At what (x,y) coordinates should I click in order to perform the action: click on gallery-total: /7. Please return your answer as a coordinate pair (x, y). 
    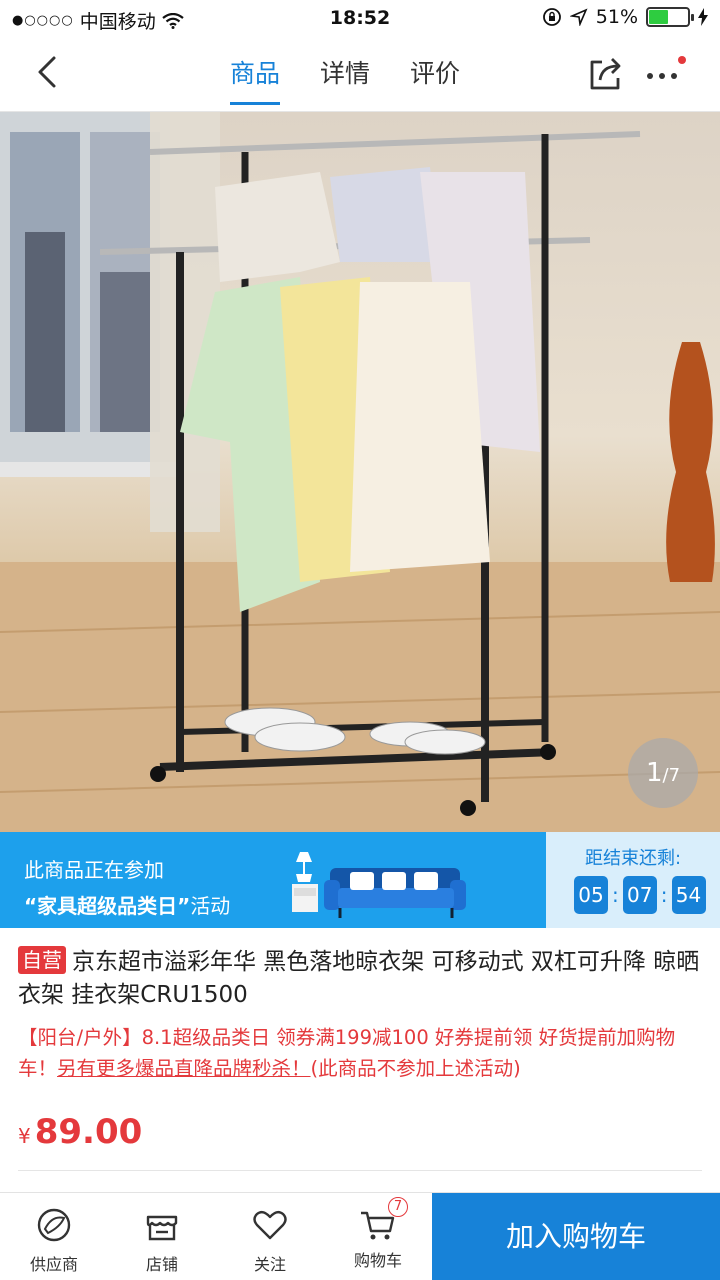
    Looking at the image, I should click on (671, 775).